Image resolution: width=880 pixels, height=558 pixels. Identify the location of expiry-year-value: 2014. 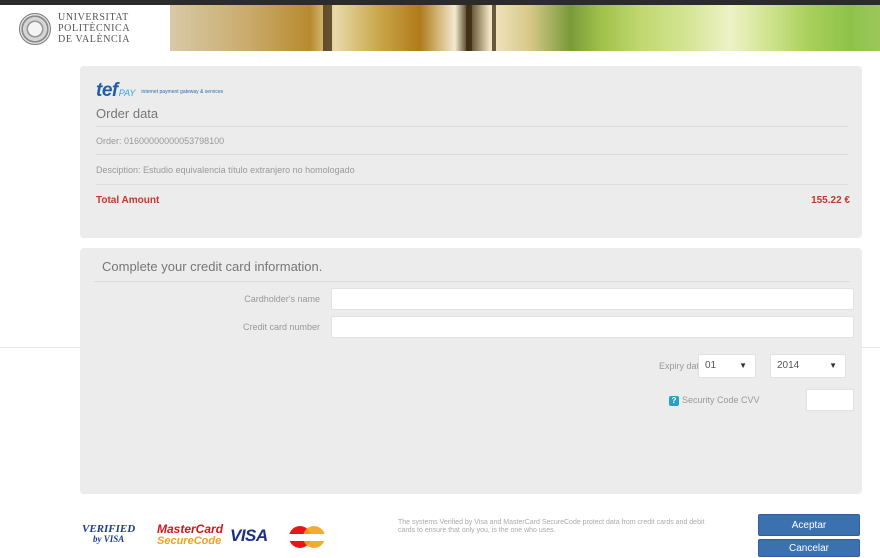
(788, 365).